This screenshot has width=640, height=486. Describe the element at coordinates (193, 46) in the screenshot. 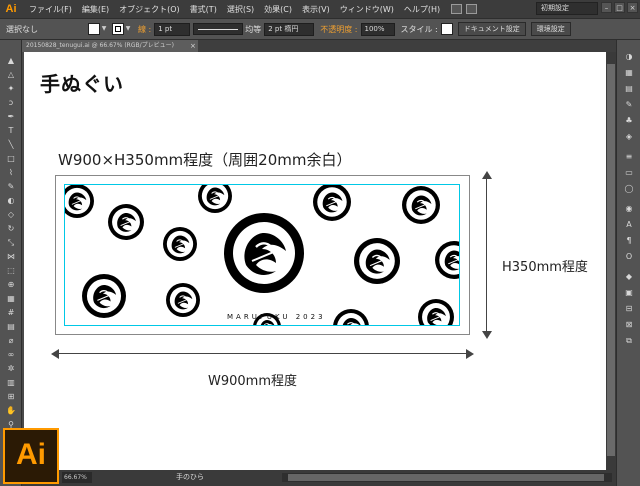

I see `close-tab-icon: ×` at that location.